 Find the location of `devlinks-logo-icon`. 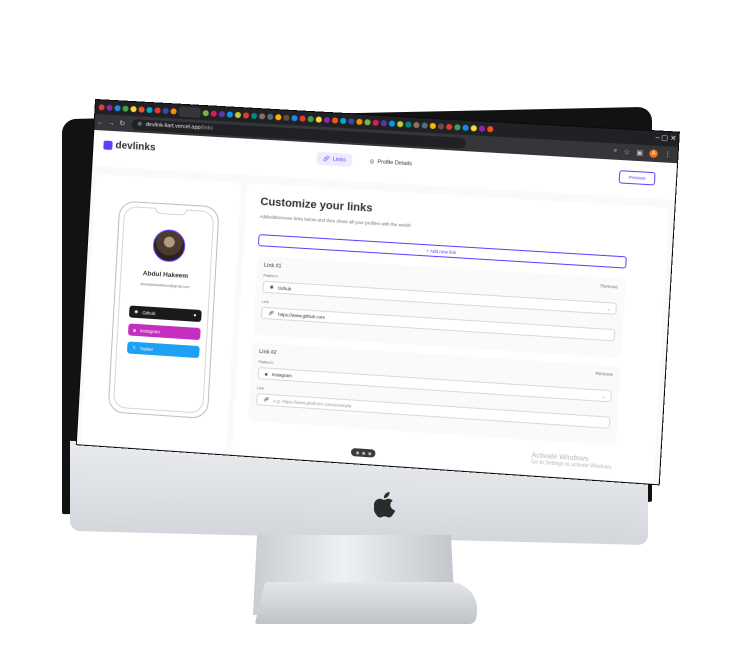

devlinks-logo-icon is located at coordinates (108, 145).